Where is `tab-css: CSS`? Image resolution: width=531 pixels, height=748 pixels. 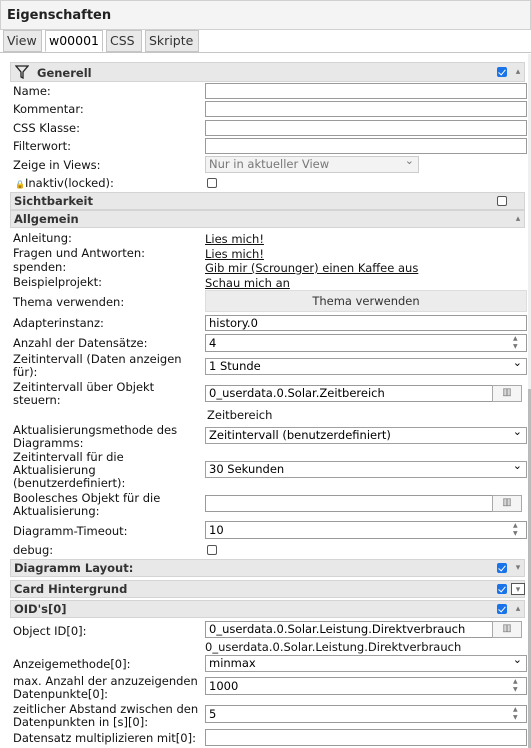
tab-css: CSS is located at coordinates (124, 41).